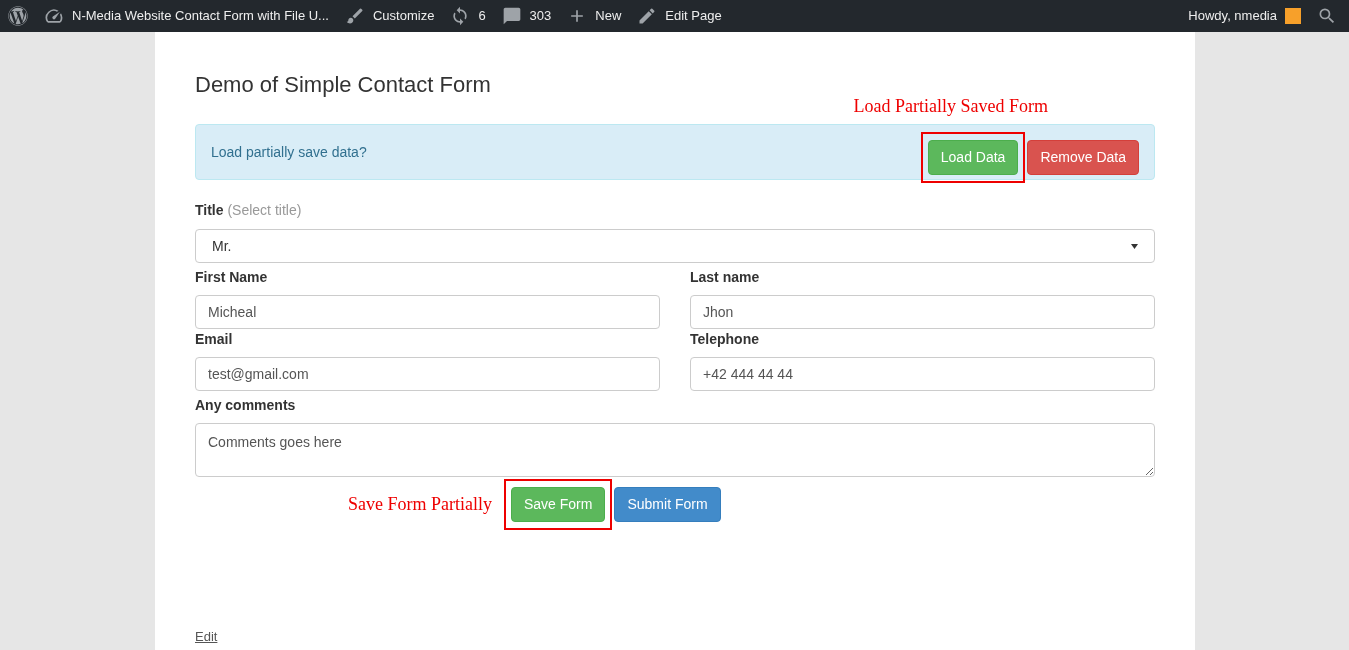 This screenshot has height=650, width=1349. Describe the element at coordinates (209, 210) in the screenshot. I see `field-label: Title` at that location.